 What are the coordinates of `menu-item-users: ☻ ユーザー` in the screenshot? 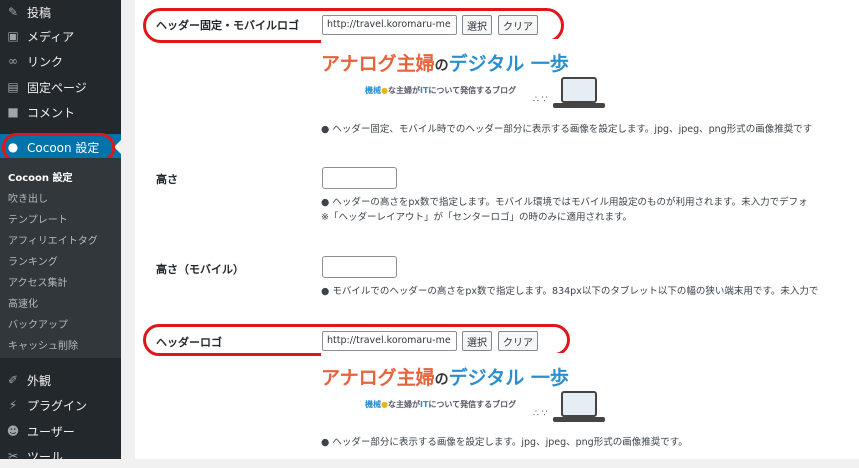 It's located at (60, 431).